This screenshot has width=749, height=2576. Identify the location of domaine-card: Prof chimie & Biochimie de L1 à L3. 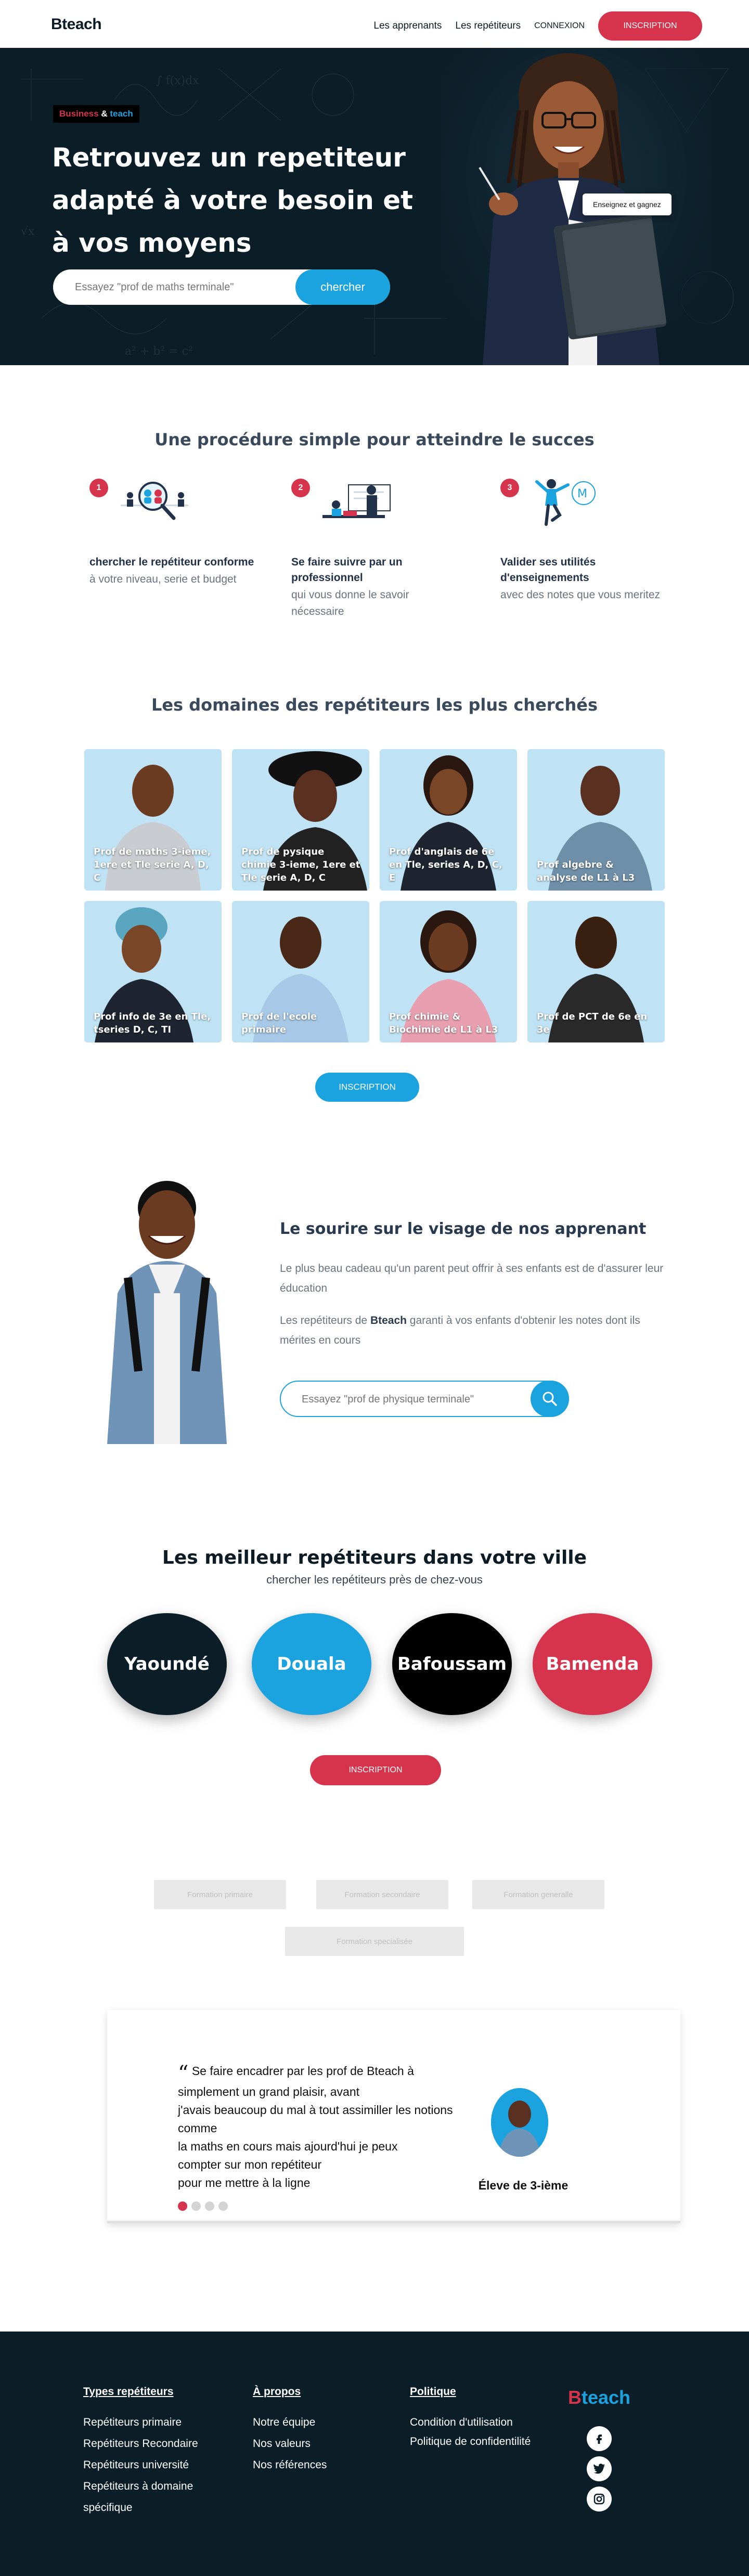
(449, 971).